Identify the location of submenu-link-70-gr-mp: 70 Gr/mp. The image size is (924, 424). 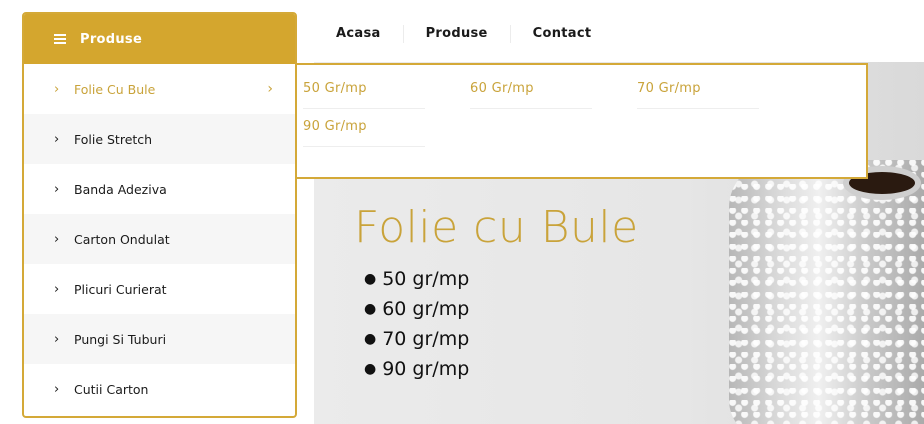
(698, 92).